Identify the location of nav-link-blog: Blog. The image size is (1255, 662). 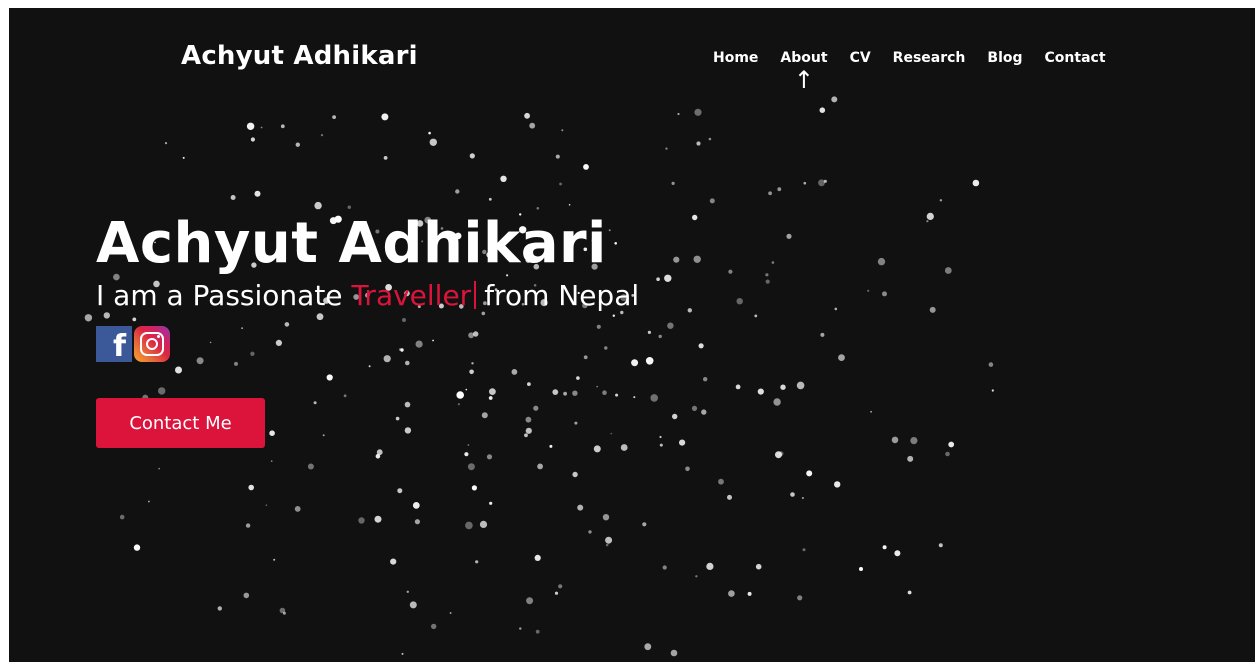
(1004, 58).